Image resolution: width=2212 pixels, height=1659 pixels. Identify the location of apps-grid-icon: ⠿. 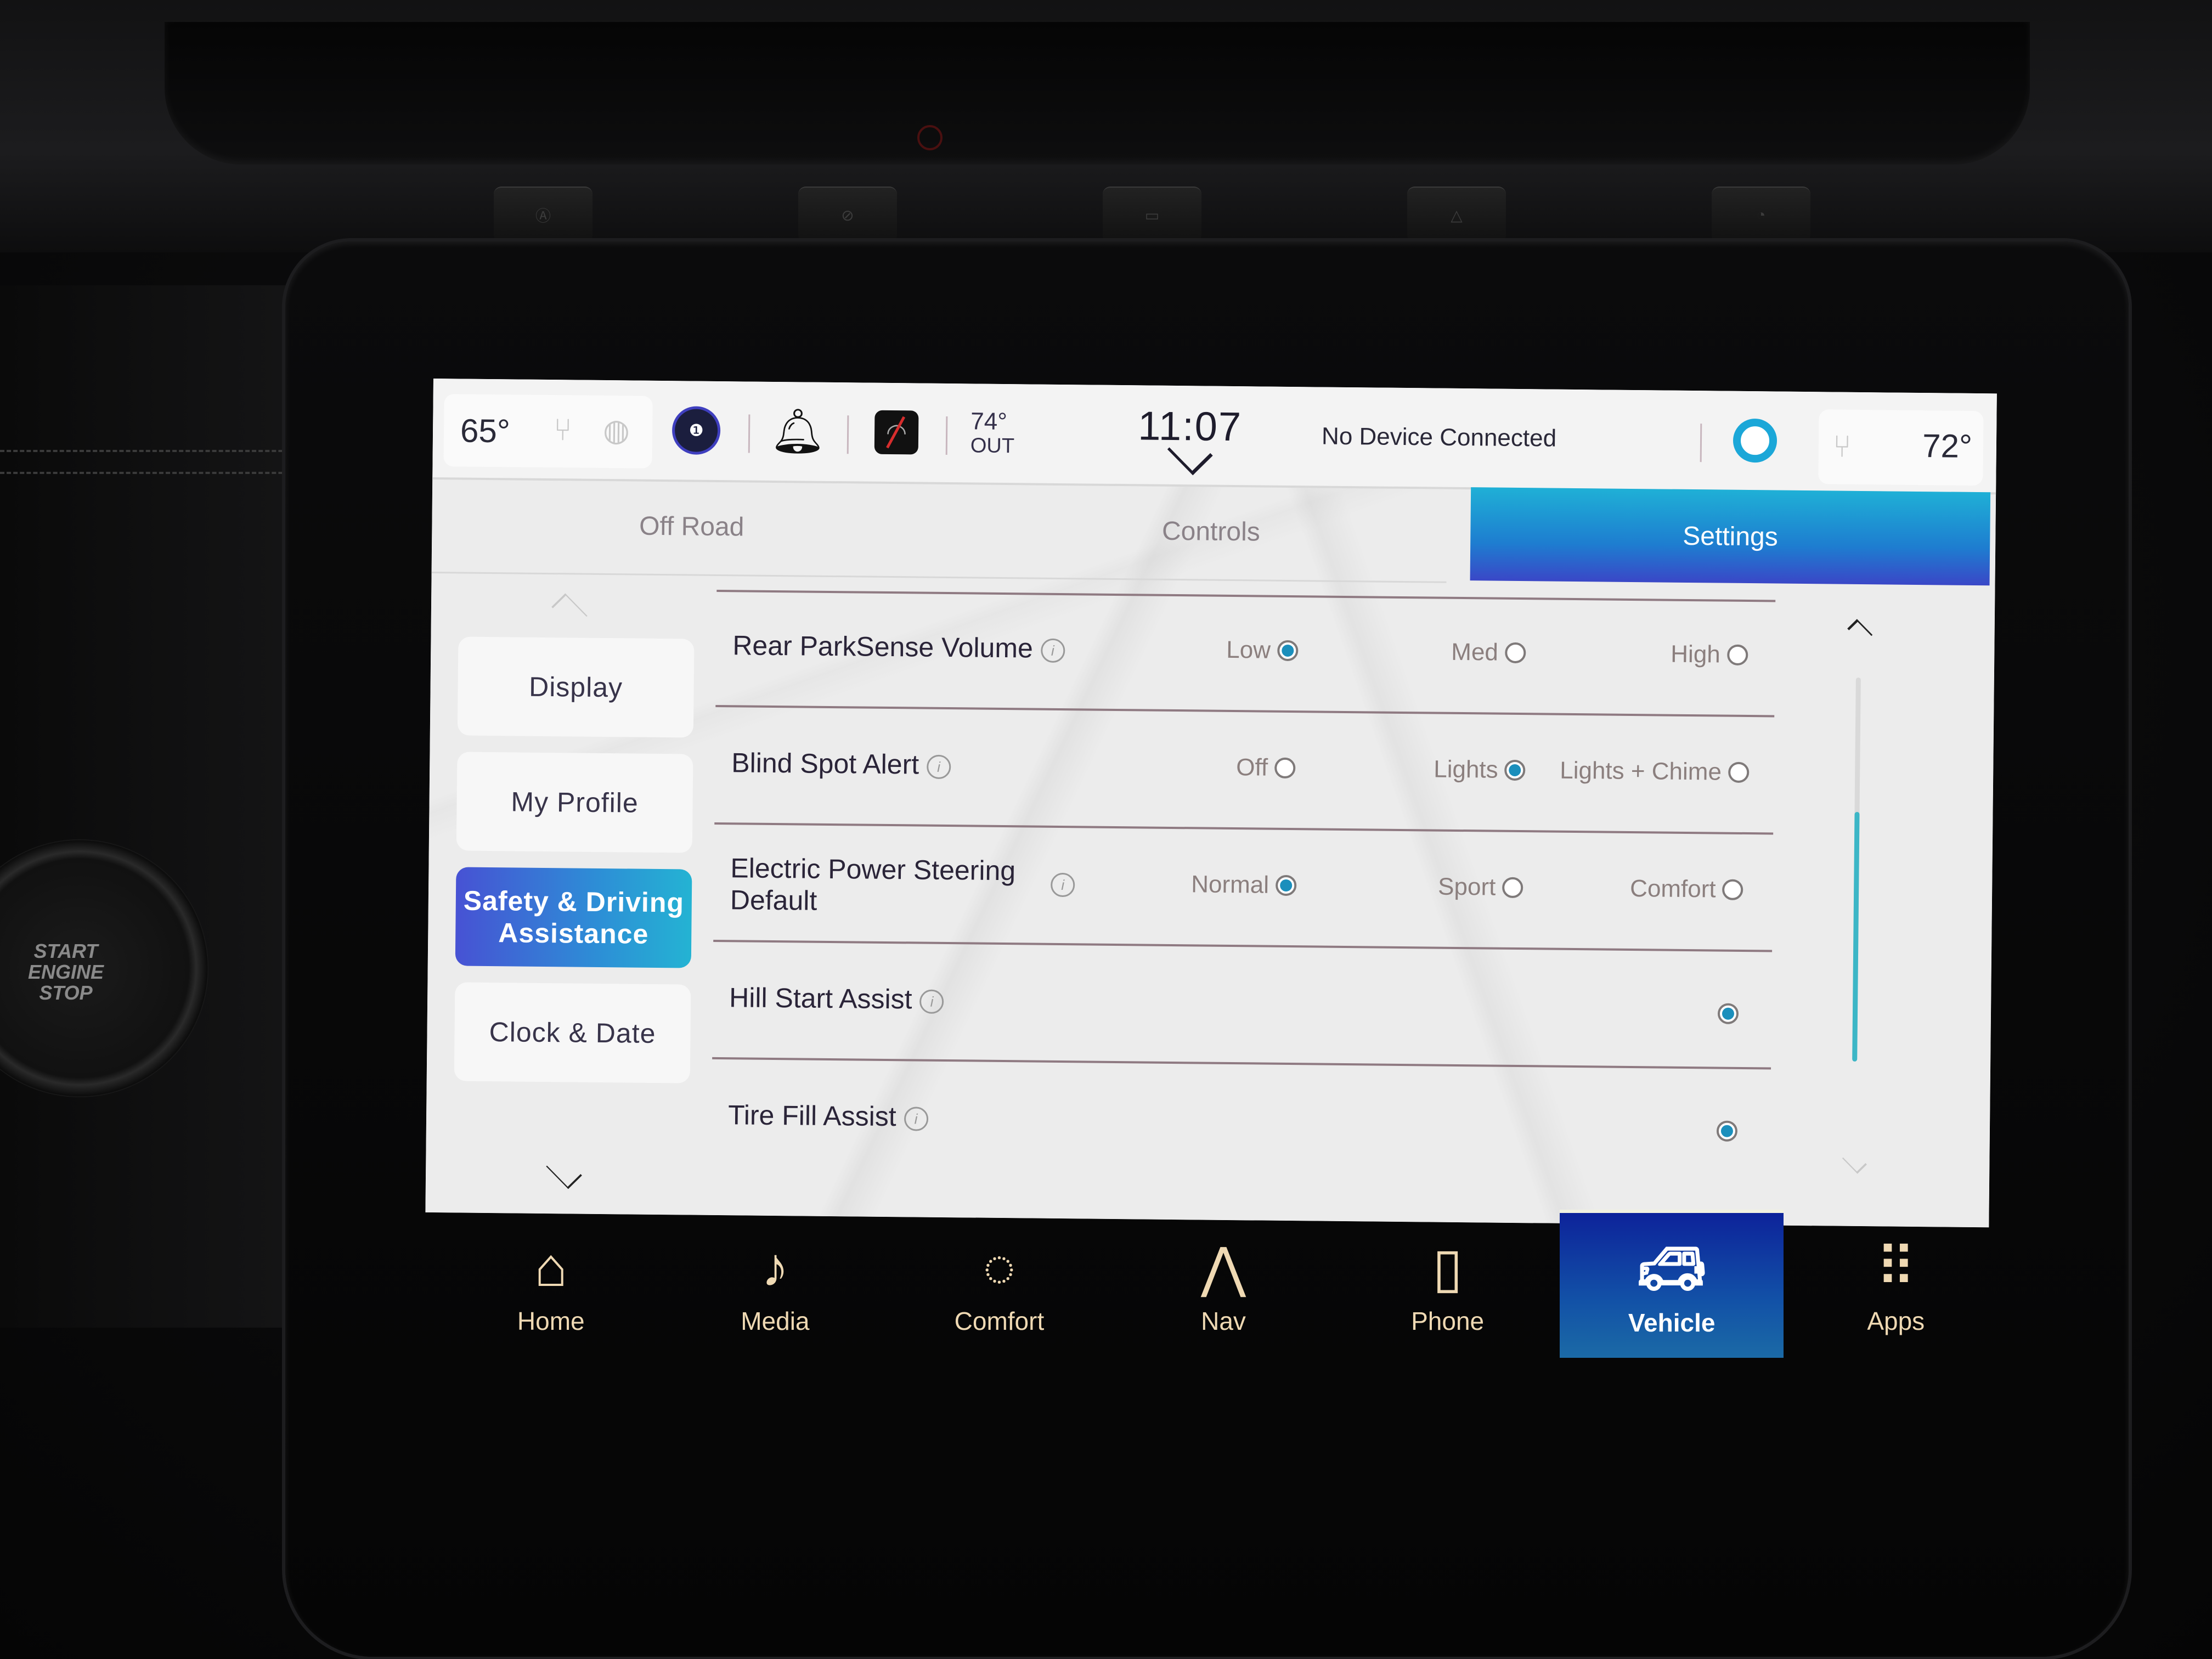
(1896, 1268).